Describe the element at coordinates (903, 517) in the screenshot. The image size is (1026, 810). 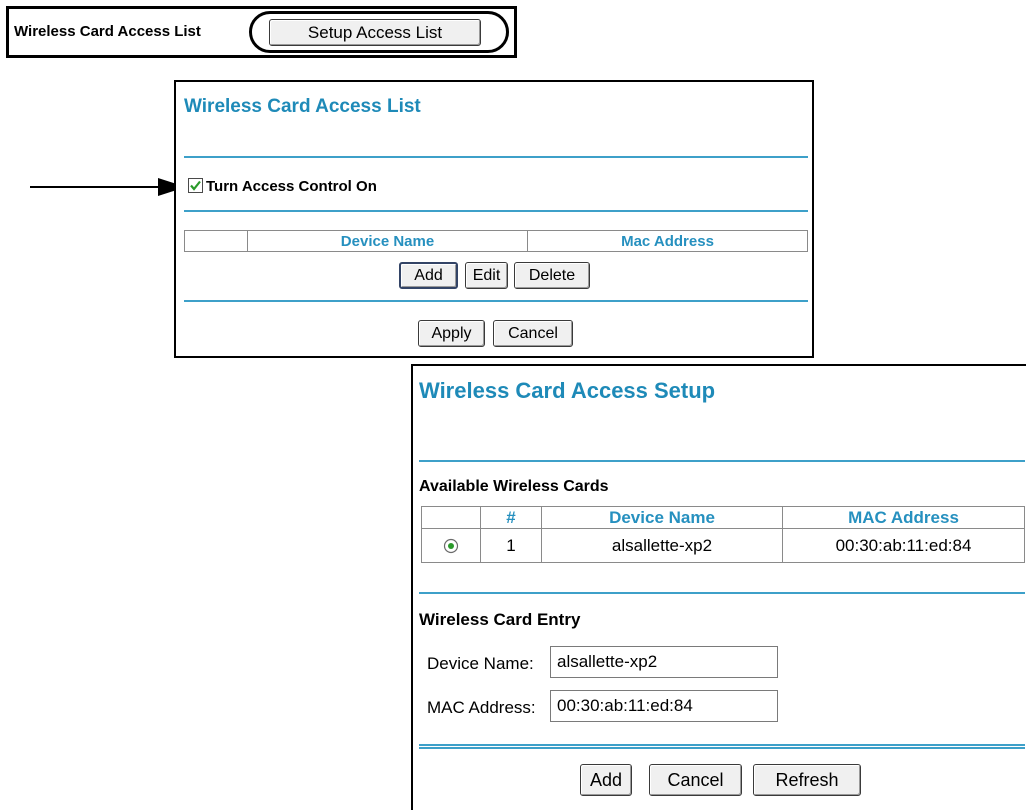
I see `column-header-mac-address: MAC Address` at that location.